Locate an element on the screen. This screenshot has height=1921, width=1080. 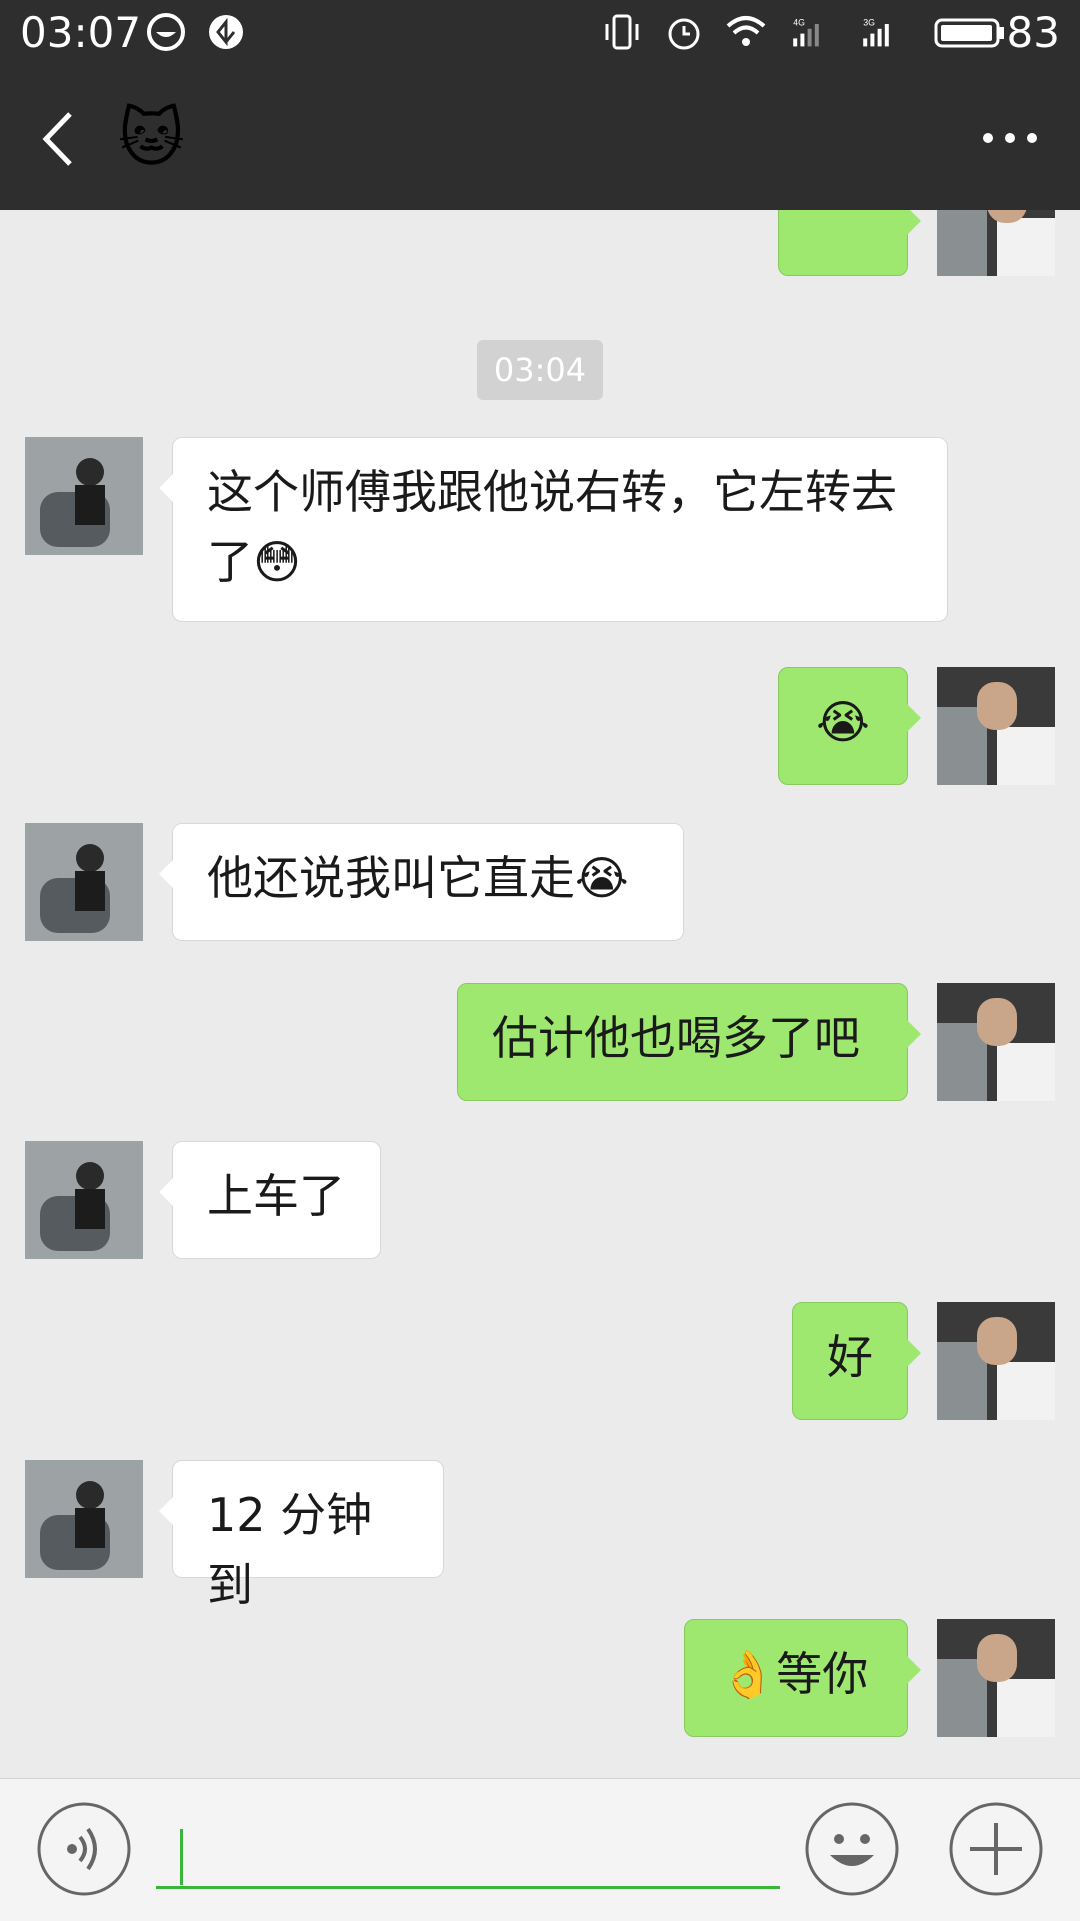
alarm-icon is located at coordinates (684, 34).